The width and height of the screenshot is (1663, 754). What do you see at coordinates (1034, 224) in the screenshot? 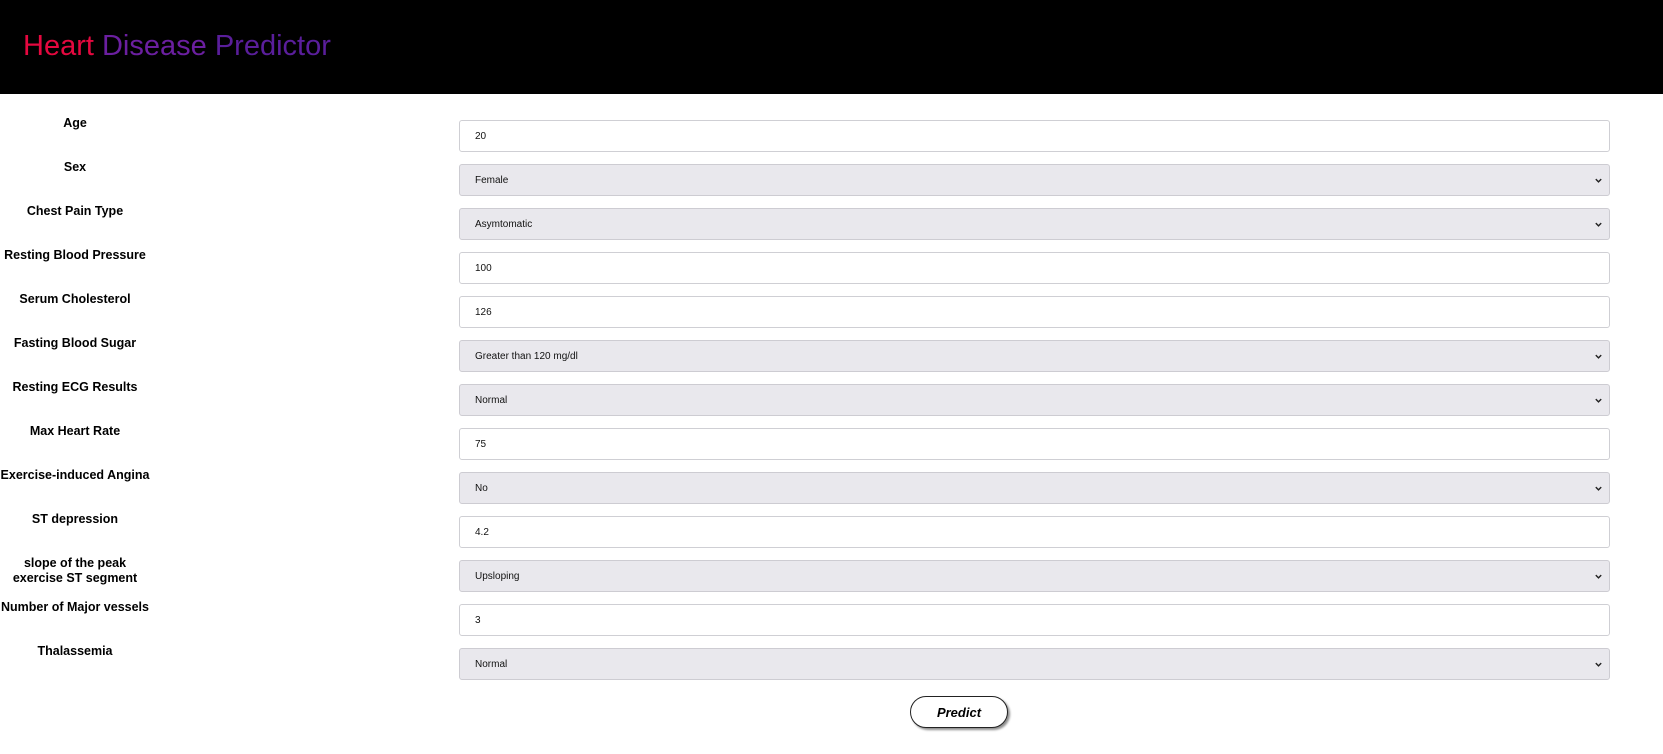
I see `chest-pain-select: Asymtomatic` at bounding box center [1034, 224].